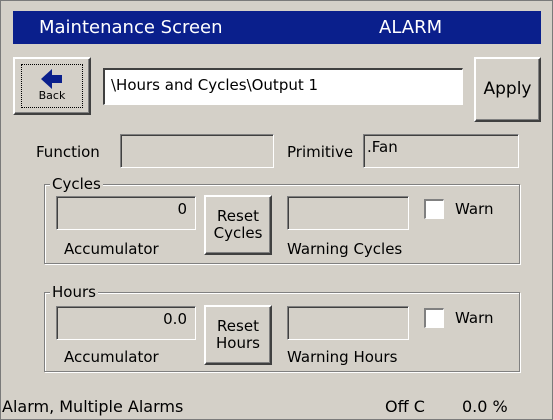 The height and width of the screenshot is (420, 553). Describe the element at coordinates (411, 27) in the screenshot. I see `alarm-indicator: ALARM` at that location.